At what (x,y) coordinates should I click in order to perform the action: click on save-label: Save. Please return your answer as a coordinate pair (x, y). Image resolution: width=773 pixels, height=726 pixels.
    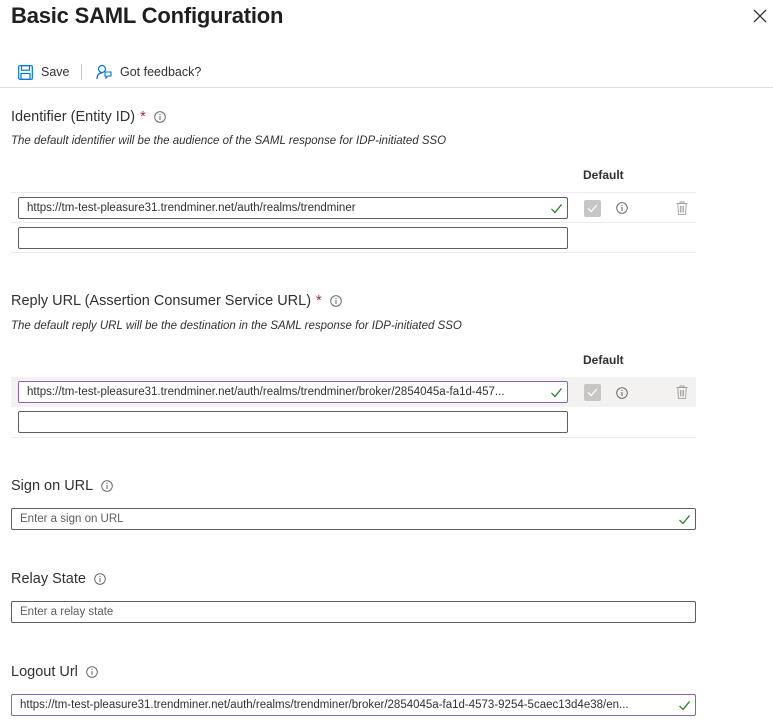
    Looking at the image, I should click on (55, 72).